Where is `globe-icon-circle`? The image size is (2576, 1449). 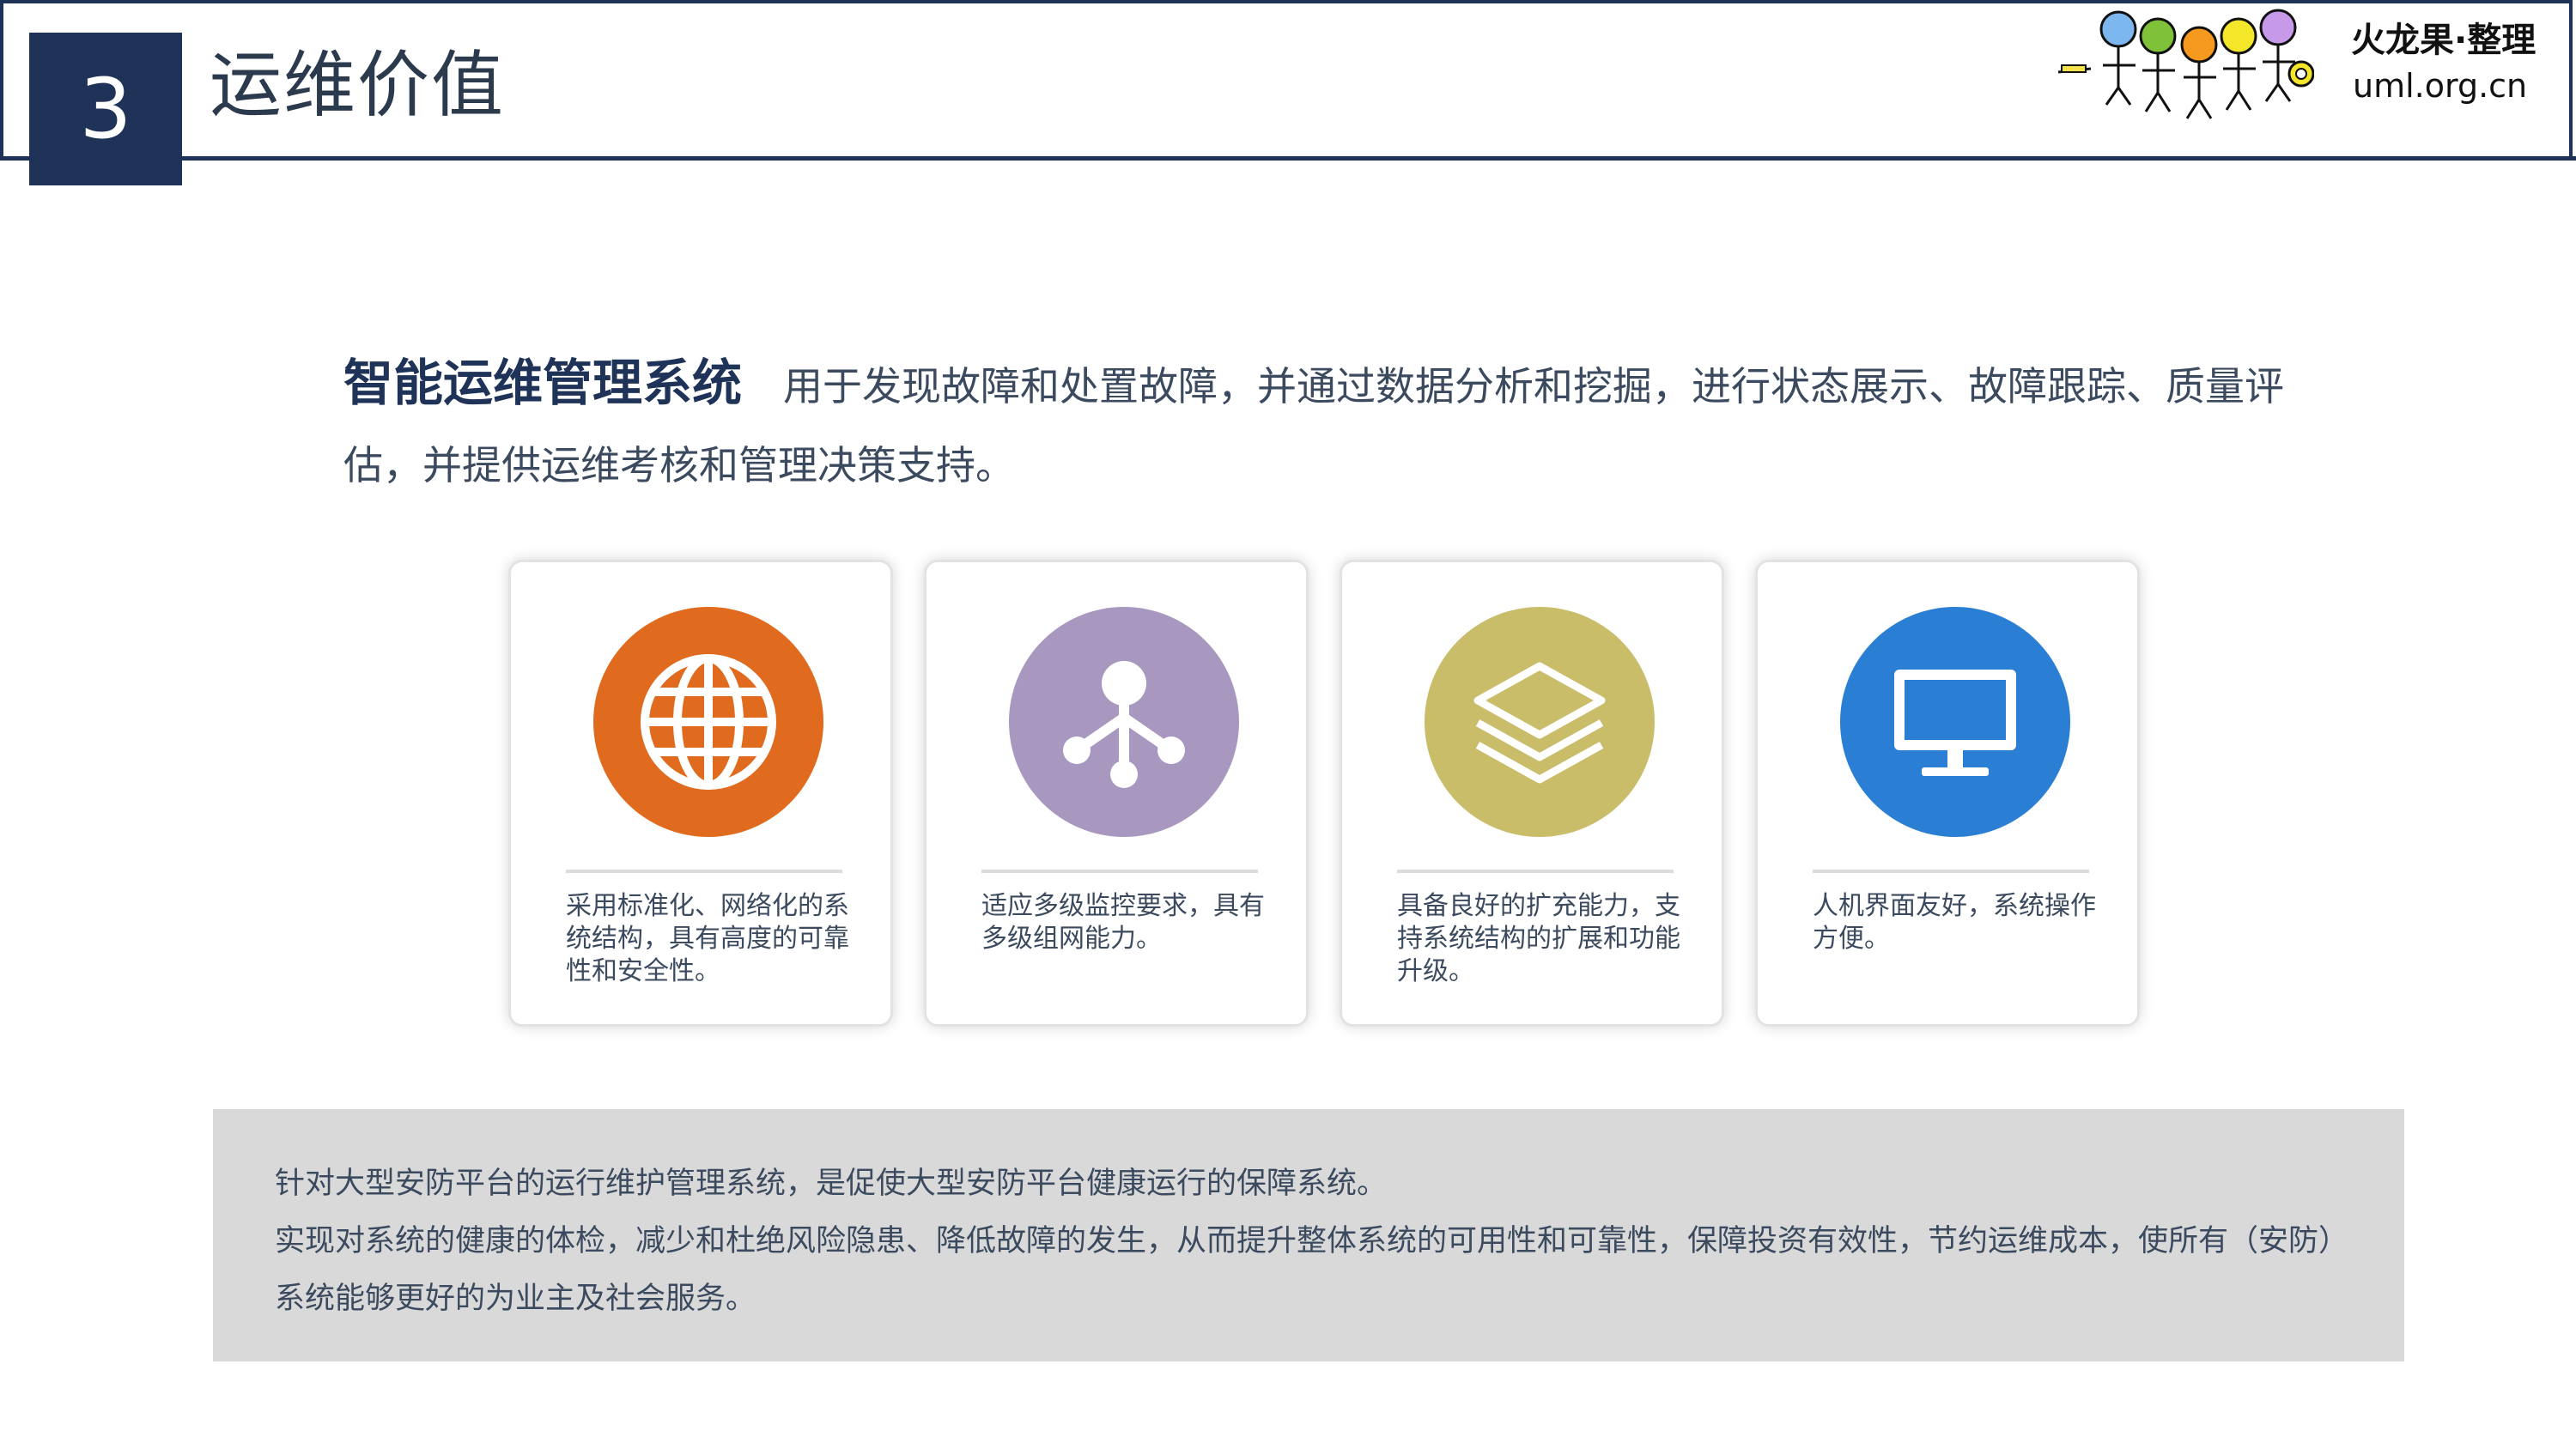 globe-icon-circle is located at coordinates (708, 722).